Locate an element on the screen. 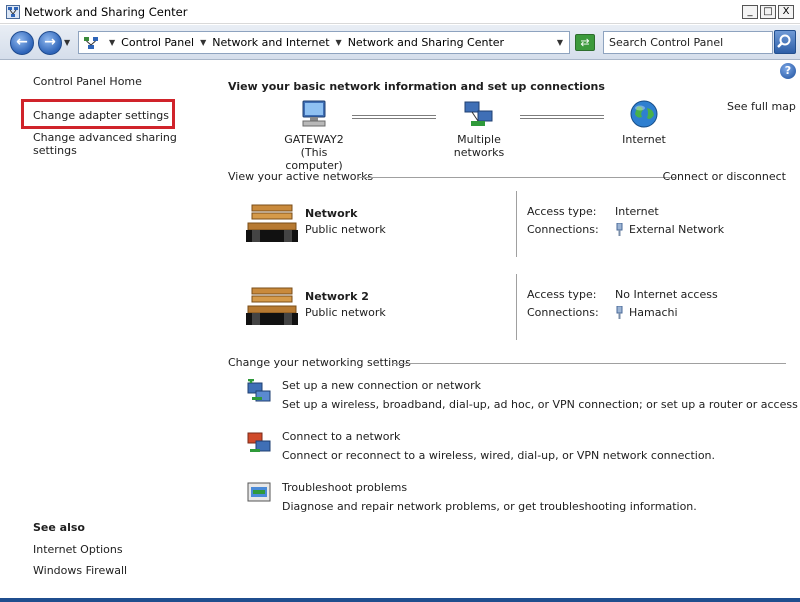  window-controls: _ □ X is located at coordinates (768, 12).